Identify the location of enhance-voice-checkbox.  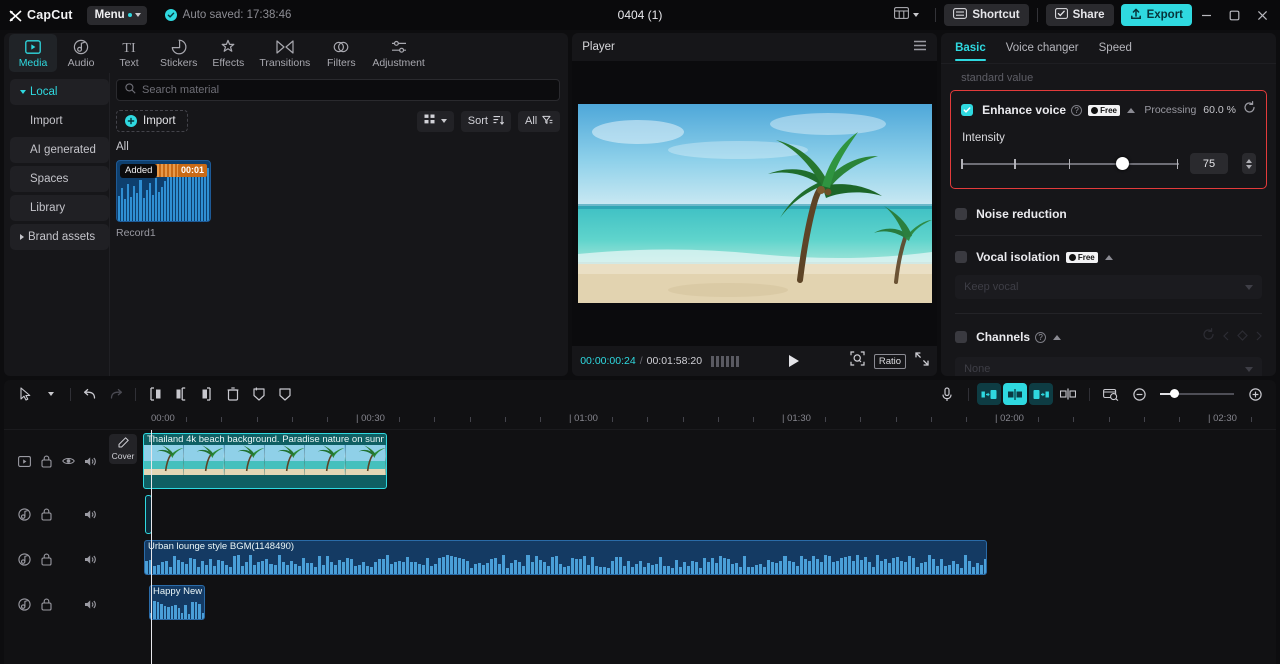
(967, 110).